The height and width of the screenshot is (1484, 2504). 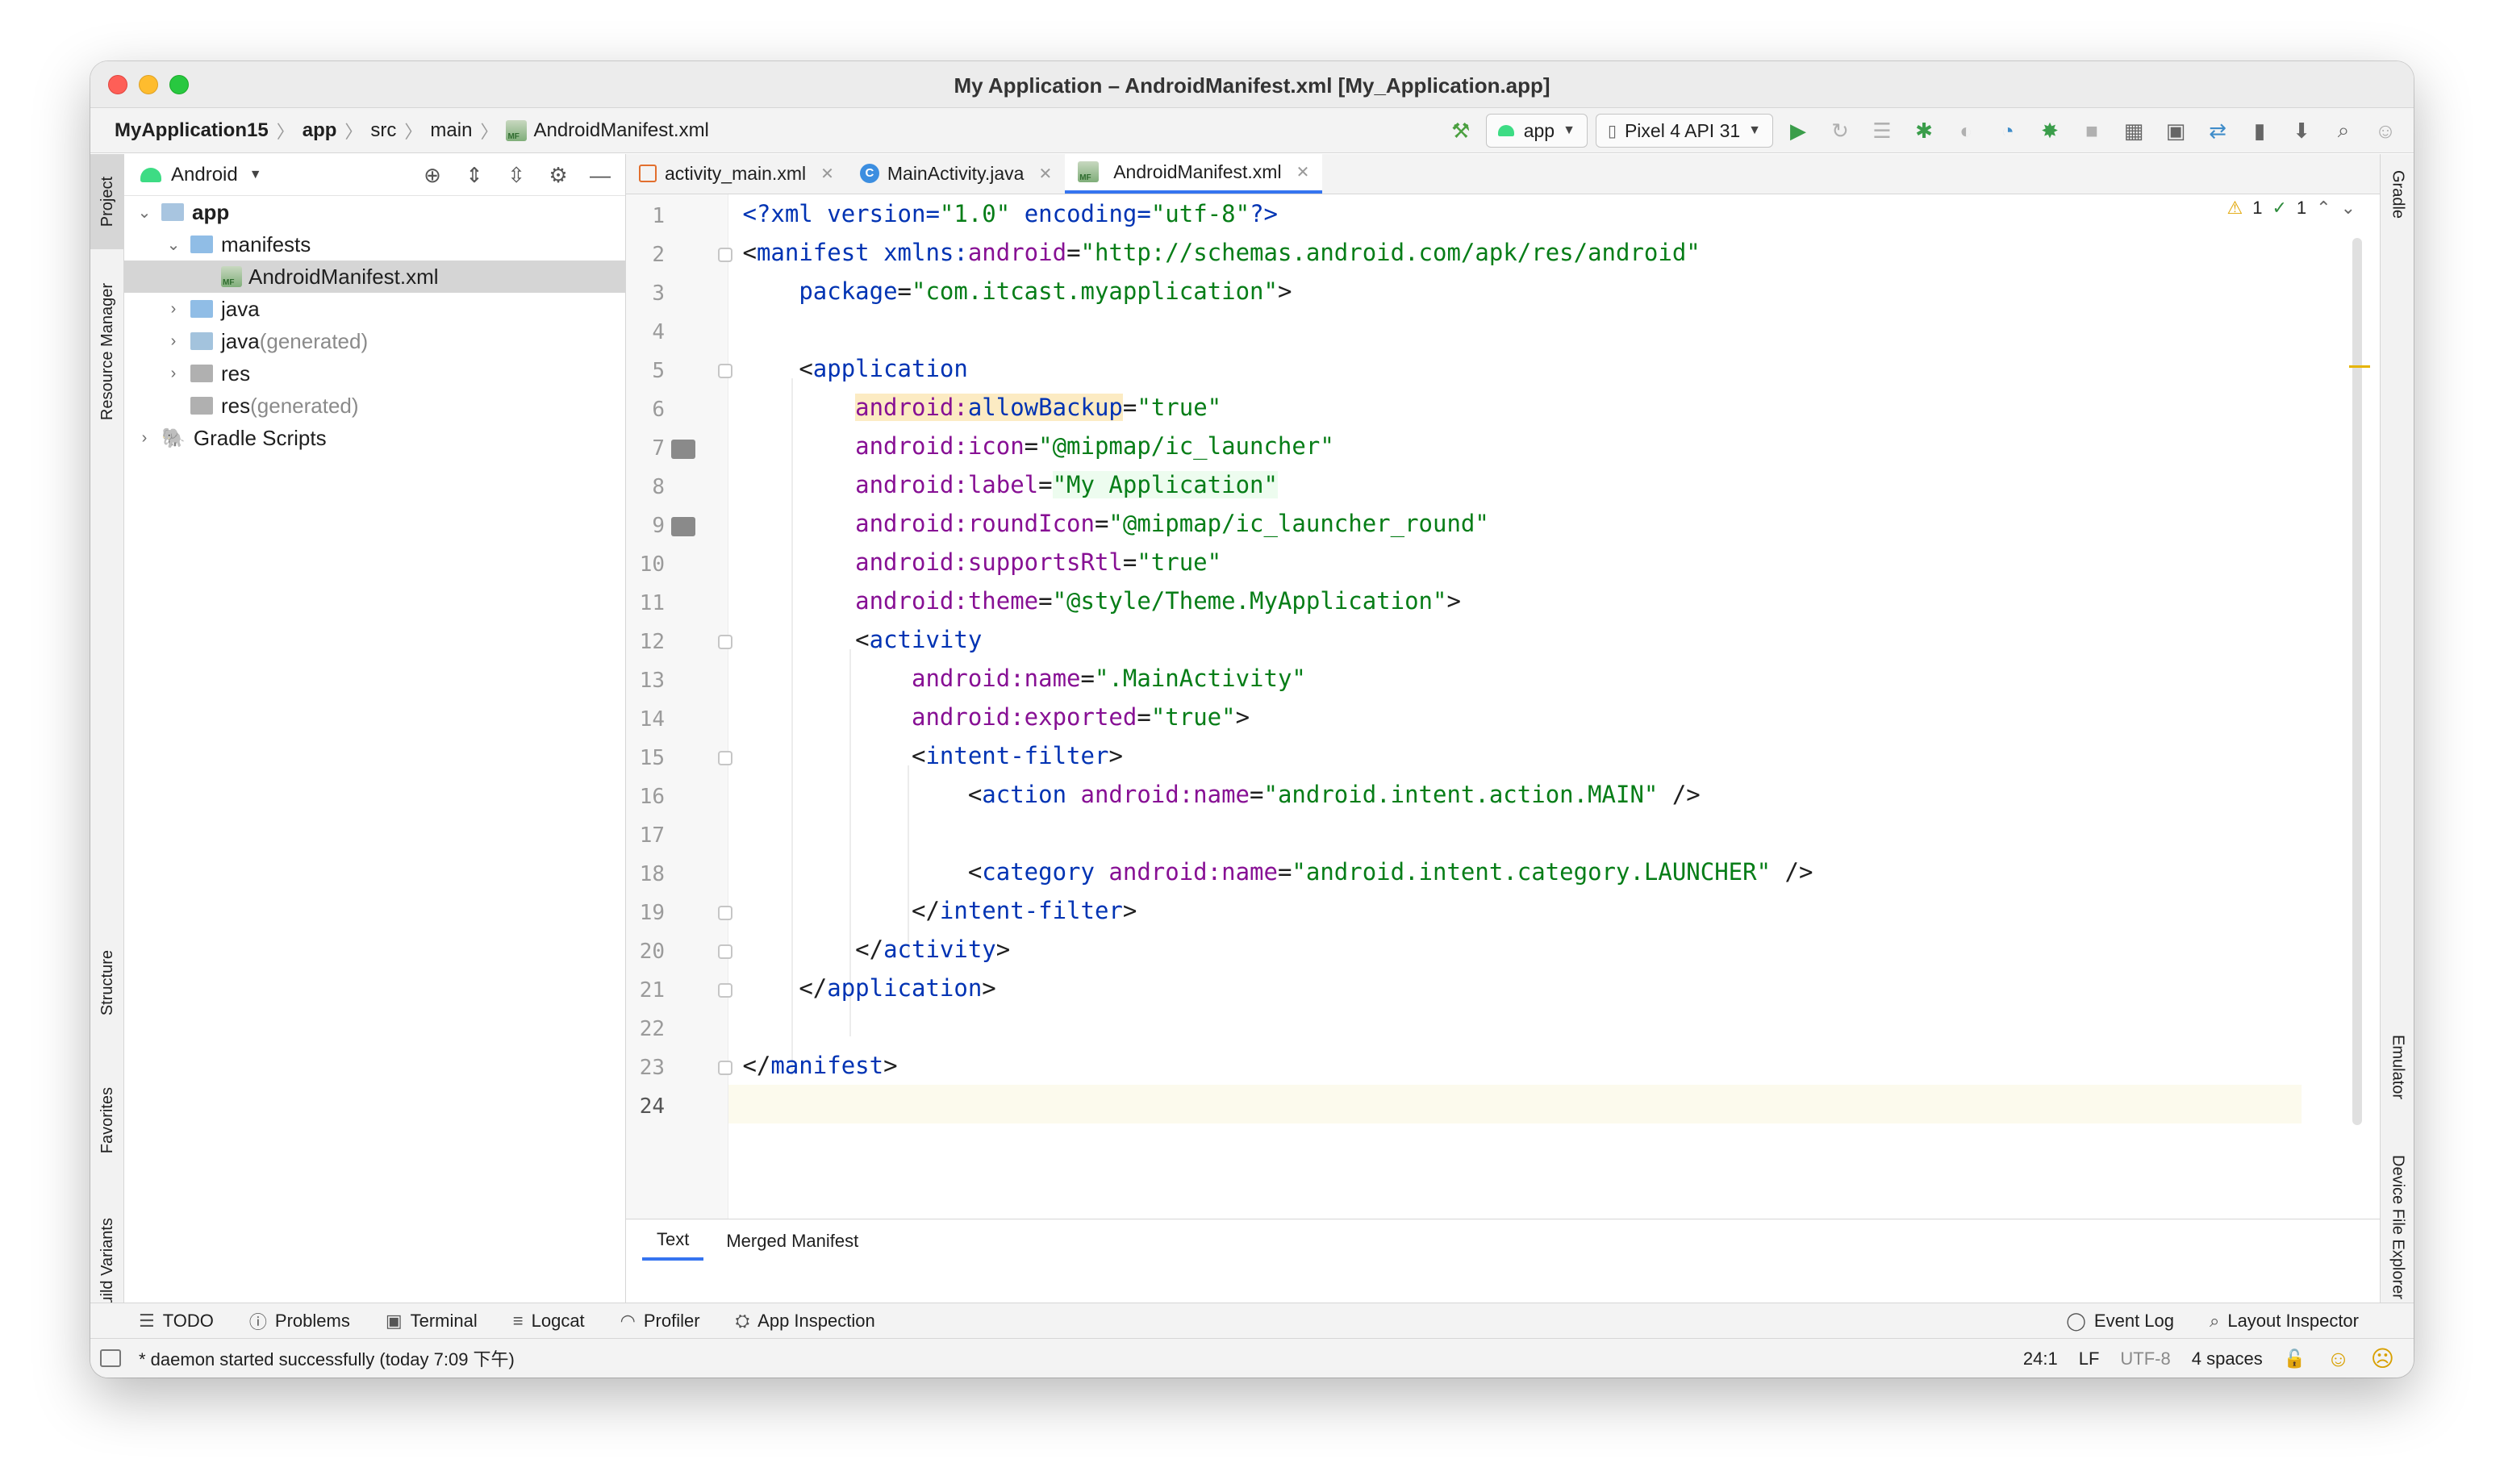 I want to click on tree-item-gradle-scripts: › 🐘 Gradle Scripts, so click(x=374, y=438).